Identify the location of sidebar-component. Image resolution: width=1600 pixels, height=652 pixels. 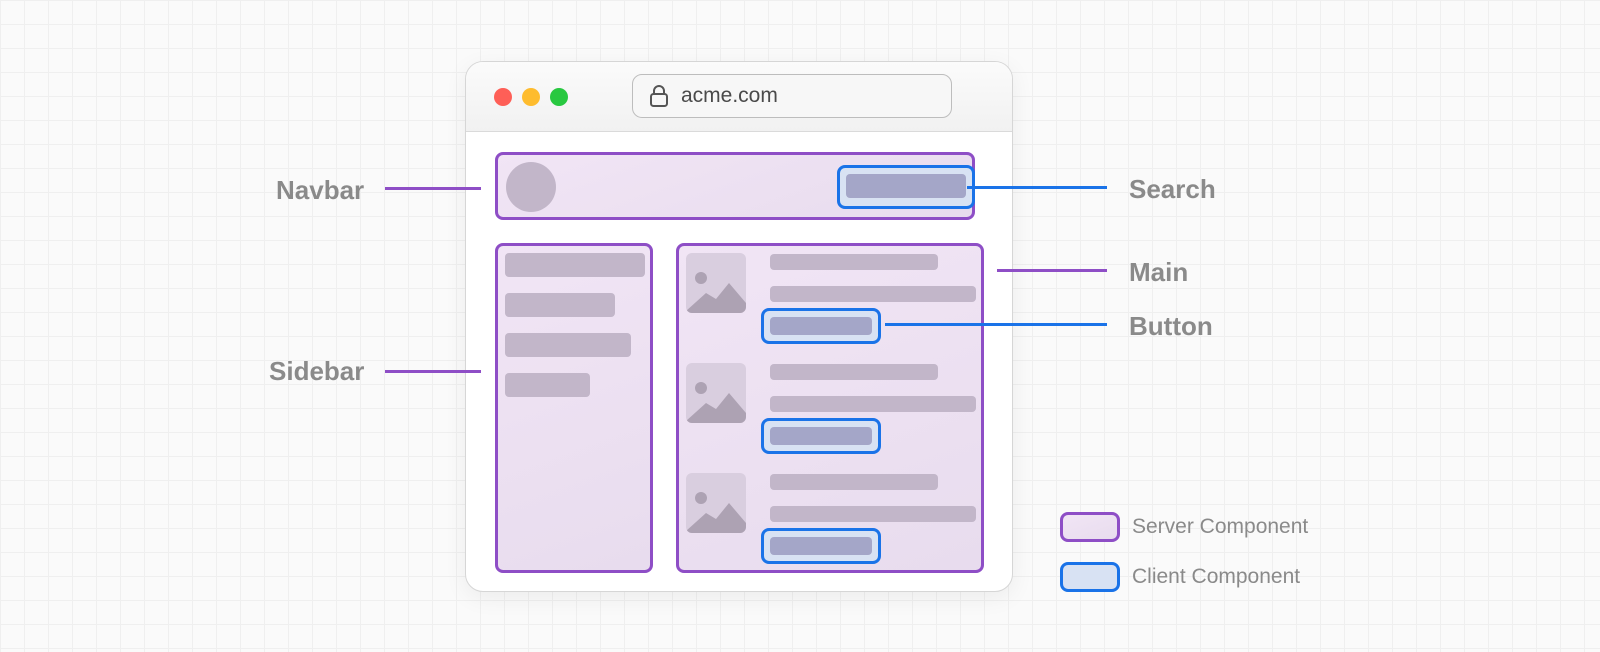
(574, 408).